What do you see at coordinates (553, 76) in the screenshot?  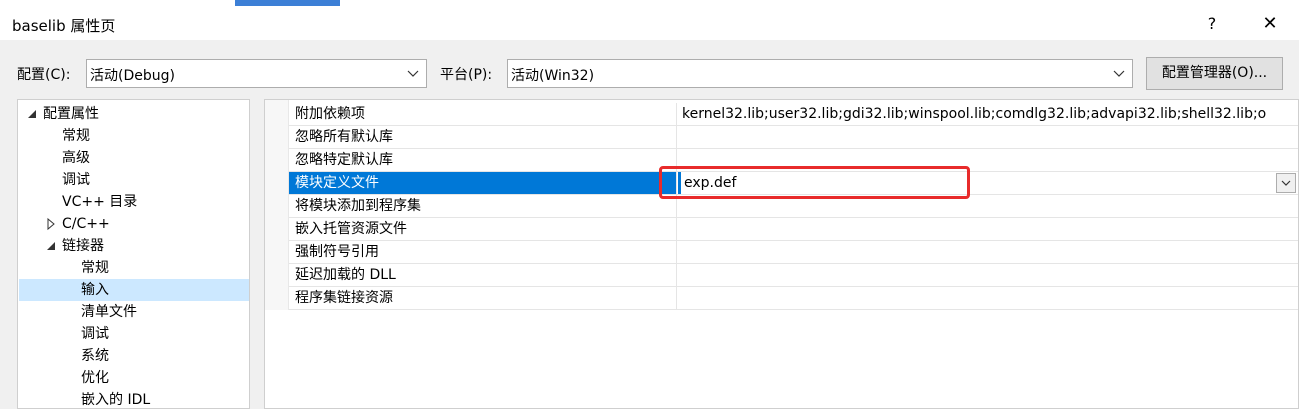 I see `platform-value: 活动(Win32)` at bounding box center [553, 76].